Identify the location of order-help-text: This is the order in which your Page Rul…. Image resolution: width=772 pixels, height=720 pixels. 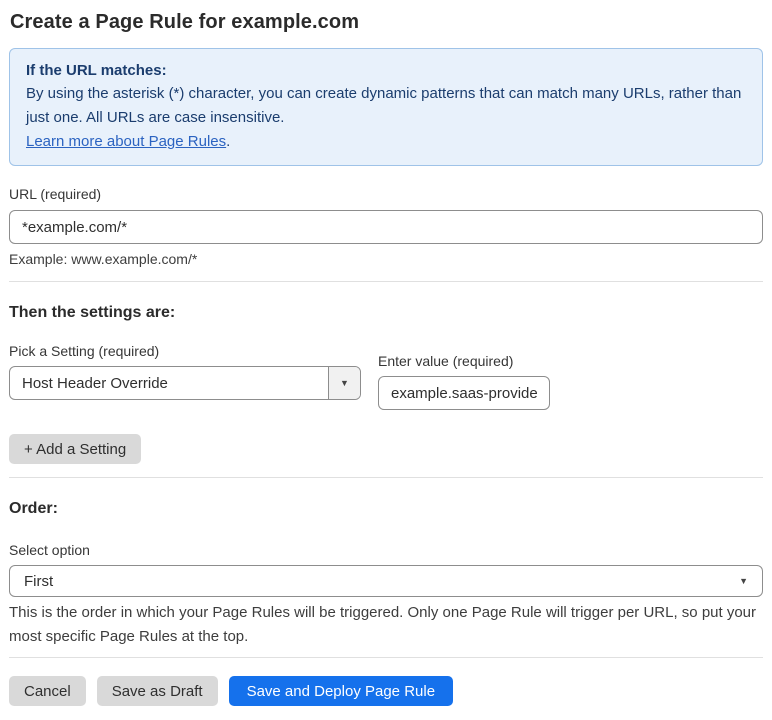
(383, 624).